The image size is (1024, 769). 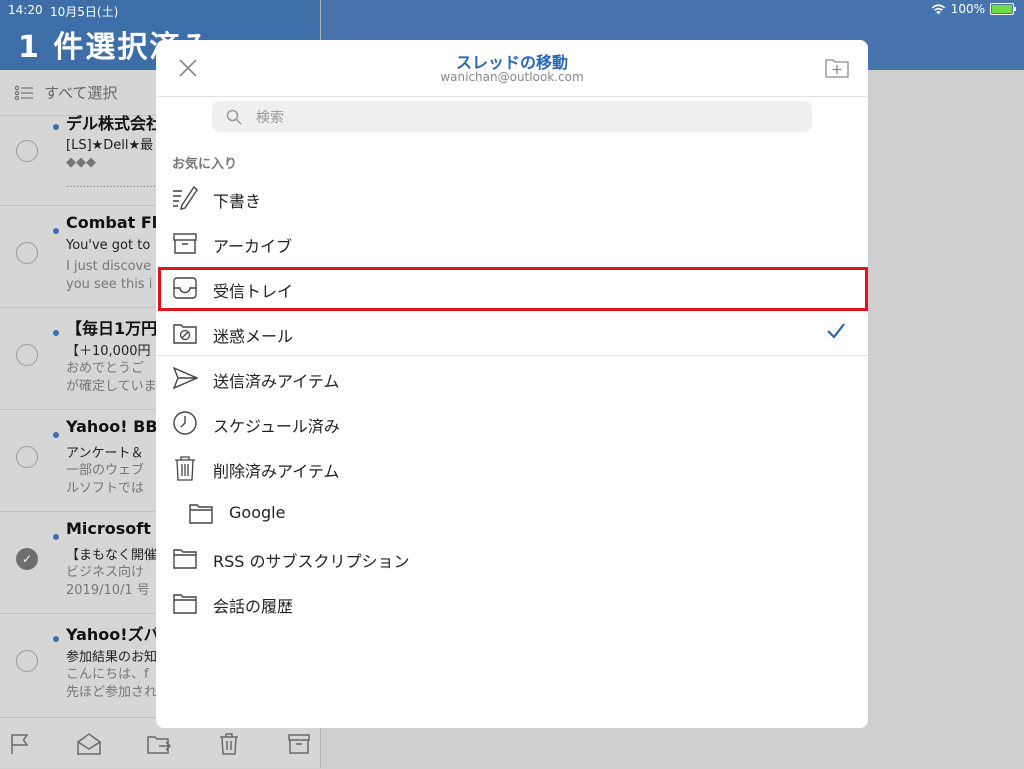 What do you see at coordinates (512, 557) in the screenshot?
I see `folder-rss: RSS のサブスクリプション` at bounding box center [512, 557].